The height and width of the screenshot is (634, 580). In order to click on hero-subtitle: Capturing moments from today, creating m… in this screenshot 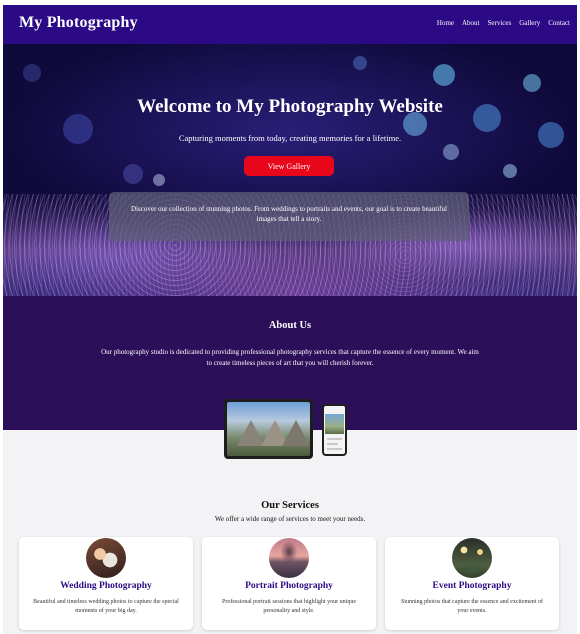, I will do `click(290, 138)`.